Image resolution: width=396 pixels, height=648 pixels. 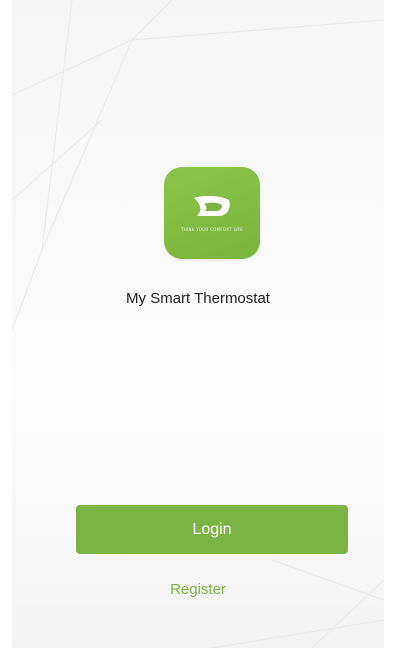 I want to click on register-link: Register, so click(x=198, y=589).